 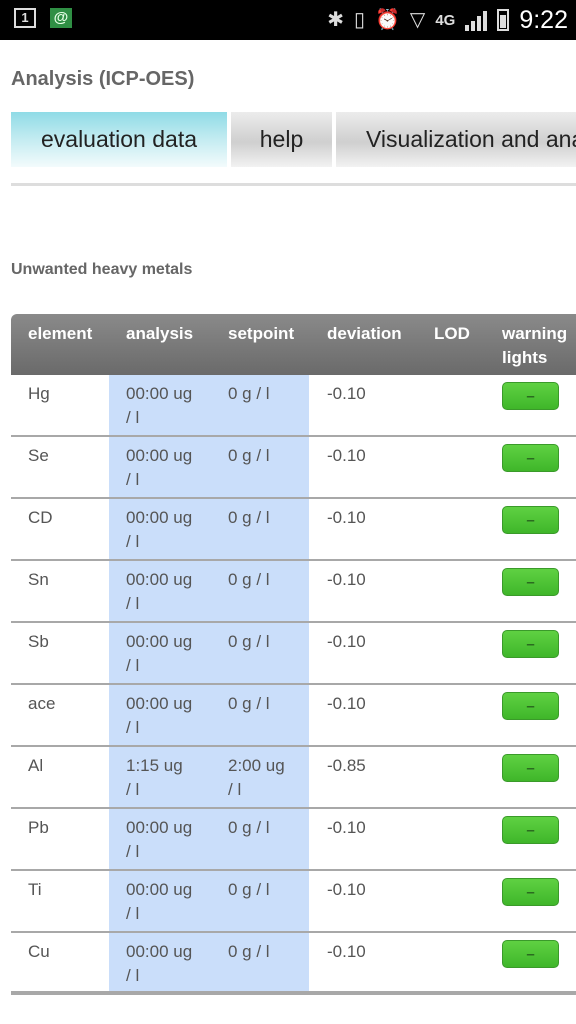 I want to click on alarm-icon: ⏰, so click(x=387, y=20).